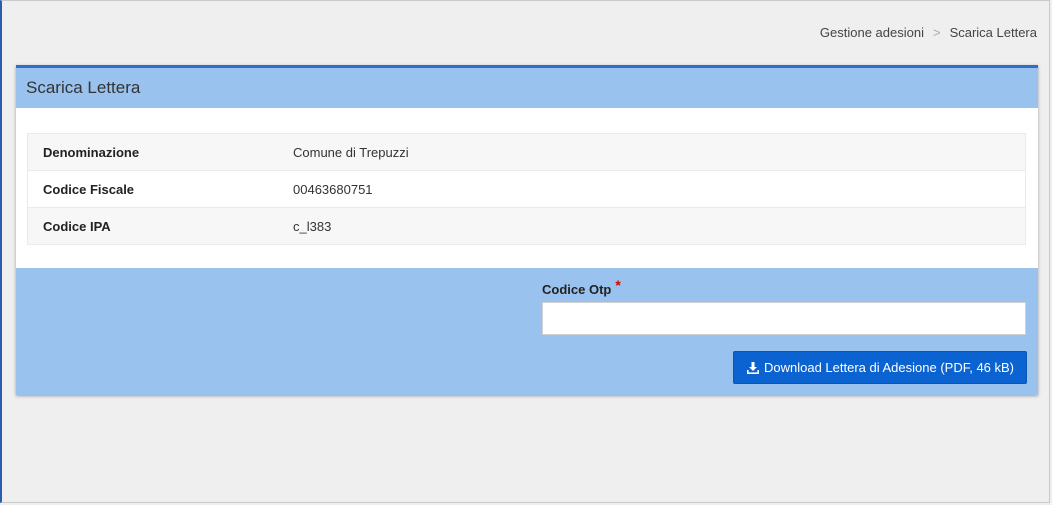  What do you see at coordinates (618, 285) in the screenshot?
I see `required-mark: *` at bounding box center [618, 285].